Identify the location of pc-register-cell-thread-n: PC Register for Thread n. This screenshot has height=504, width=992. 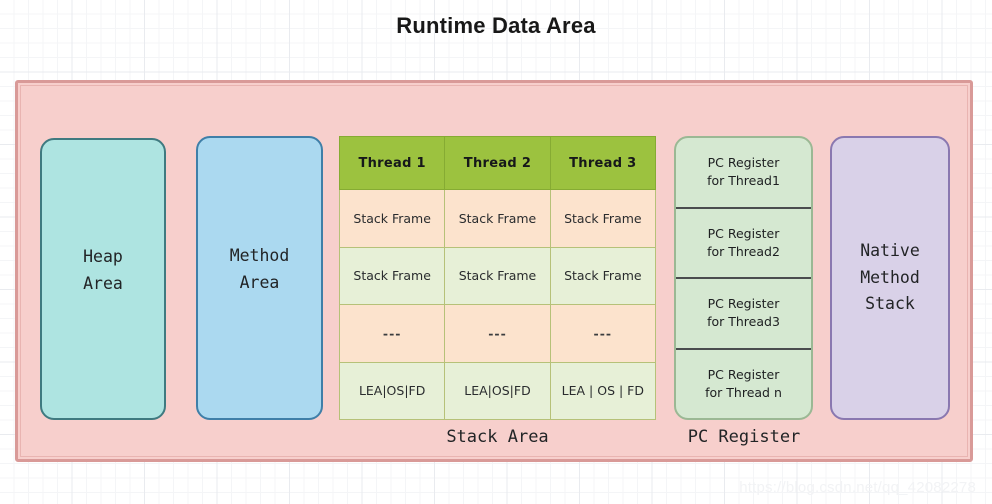
(743, 383).